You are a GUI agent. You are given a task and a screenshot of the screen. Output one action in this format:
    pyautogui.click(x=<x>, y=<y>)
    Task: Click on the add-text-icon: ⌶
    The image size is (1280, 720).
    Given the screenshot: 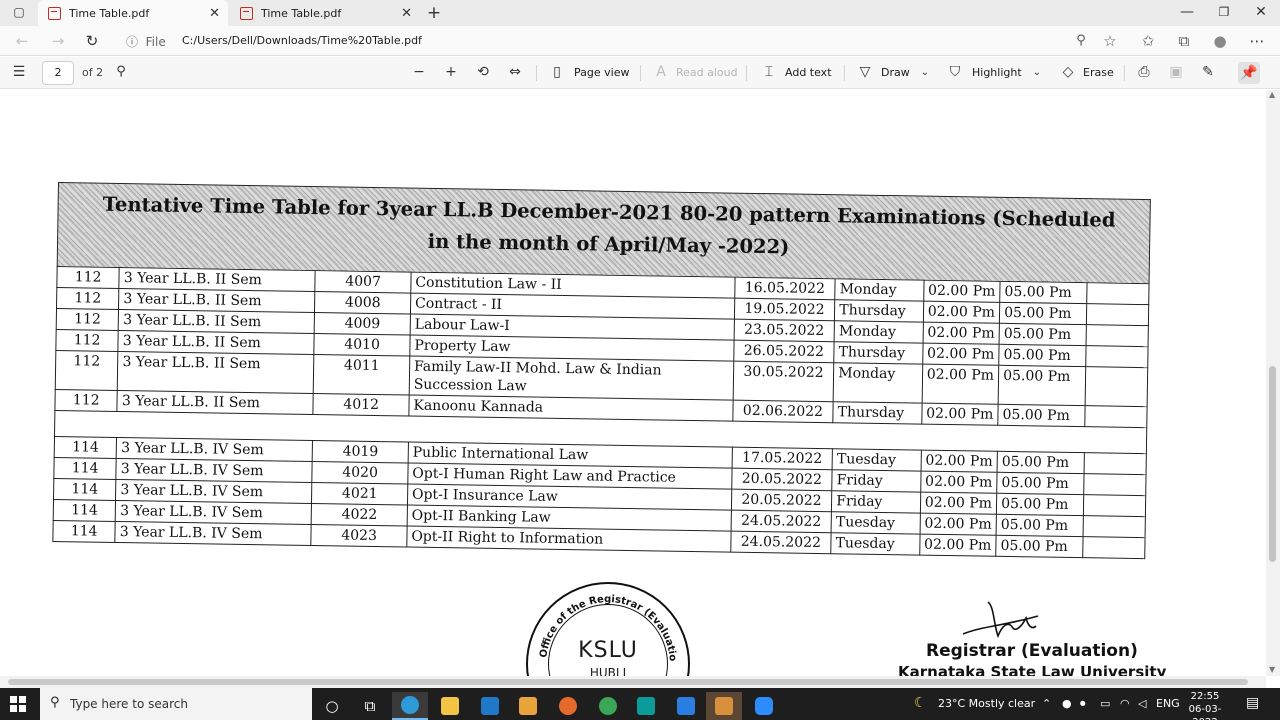 What is the action you would take?
    pyautogui.click(x=769, y=72)
    